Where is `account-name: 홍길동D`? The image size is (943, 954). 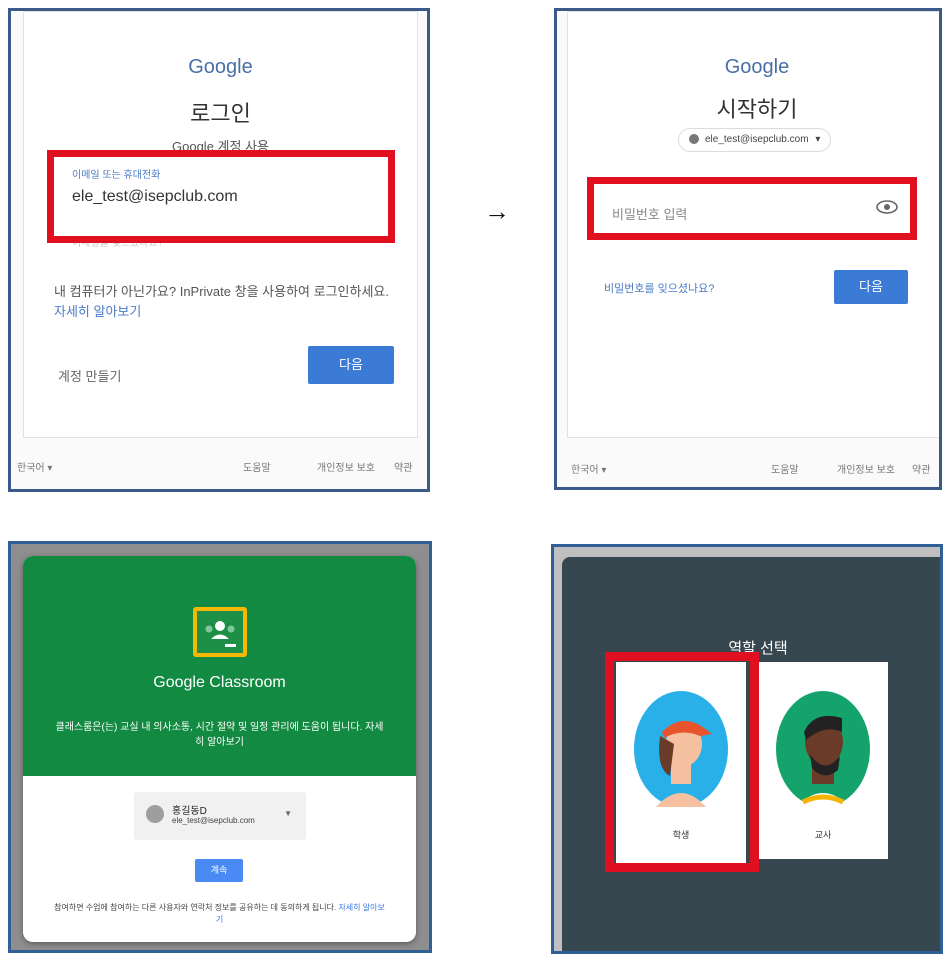 account-name: 홍길동D is located at coordinates (189, 811).